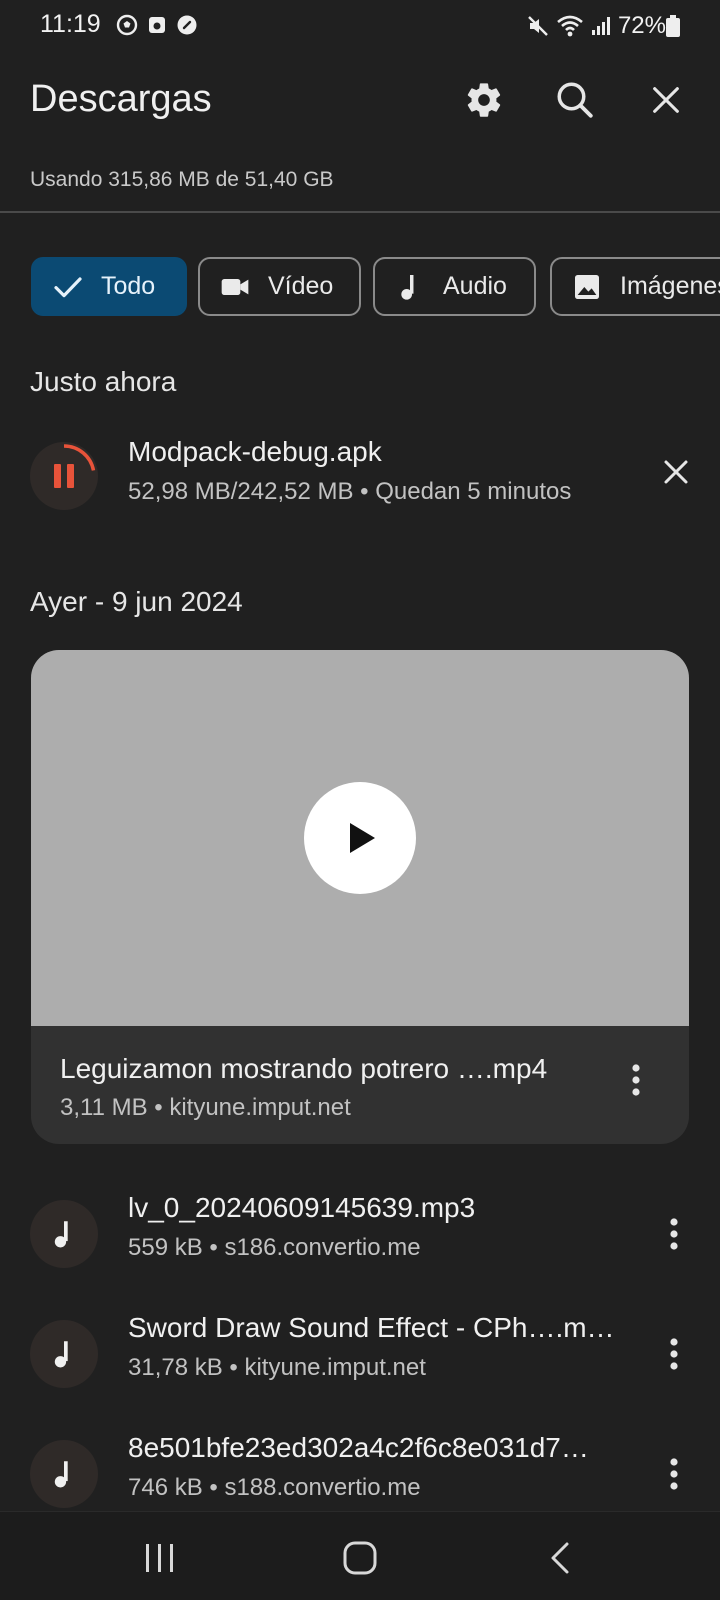 The image size is (720, 1600). I want to click on file-details: 746 kB • s188.convertio.me, so click(274, 1487).